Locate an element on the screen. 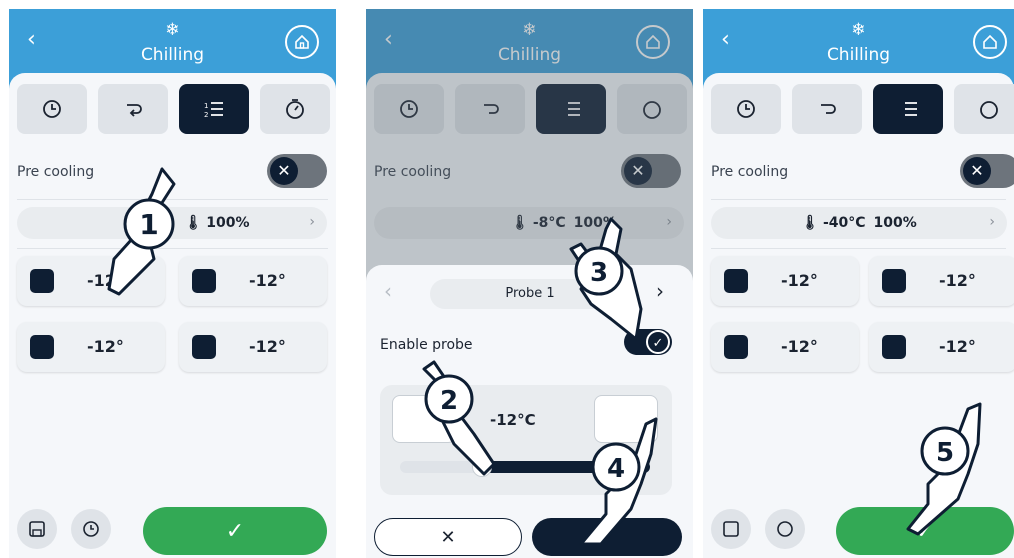  probe-card-1: -12 is located at coordinates (91, 281).